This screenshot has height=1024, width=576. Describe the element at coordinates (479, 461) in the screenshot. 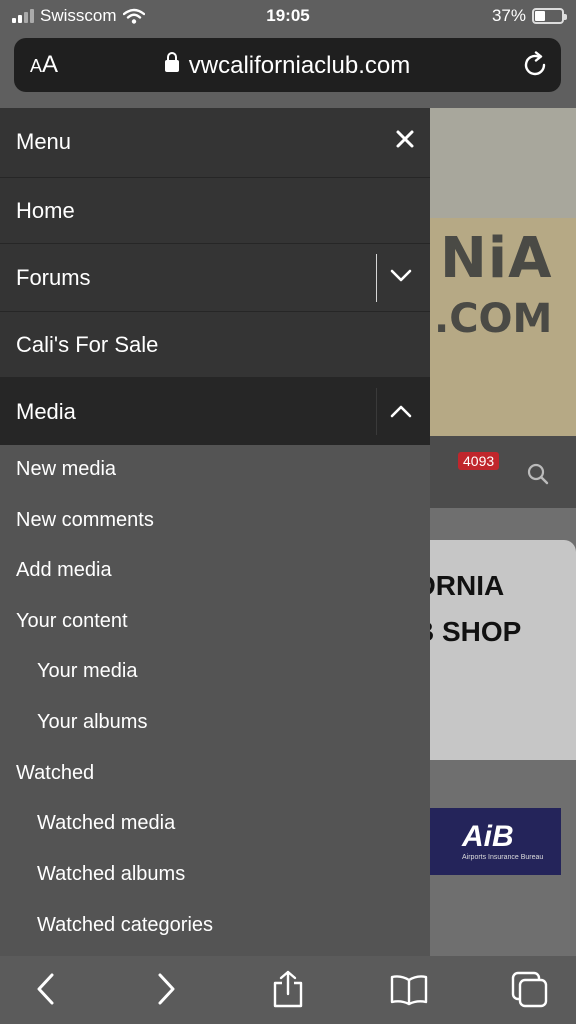

I see `notification-badge: 4093` at that location.